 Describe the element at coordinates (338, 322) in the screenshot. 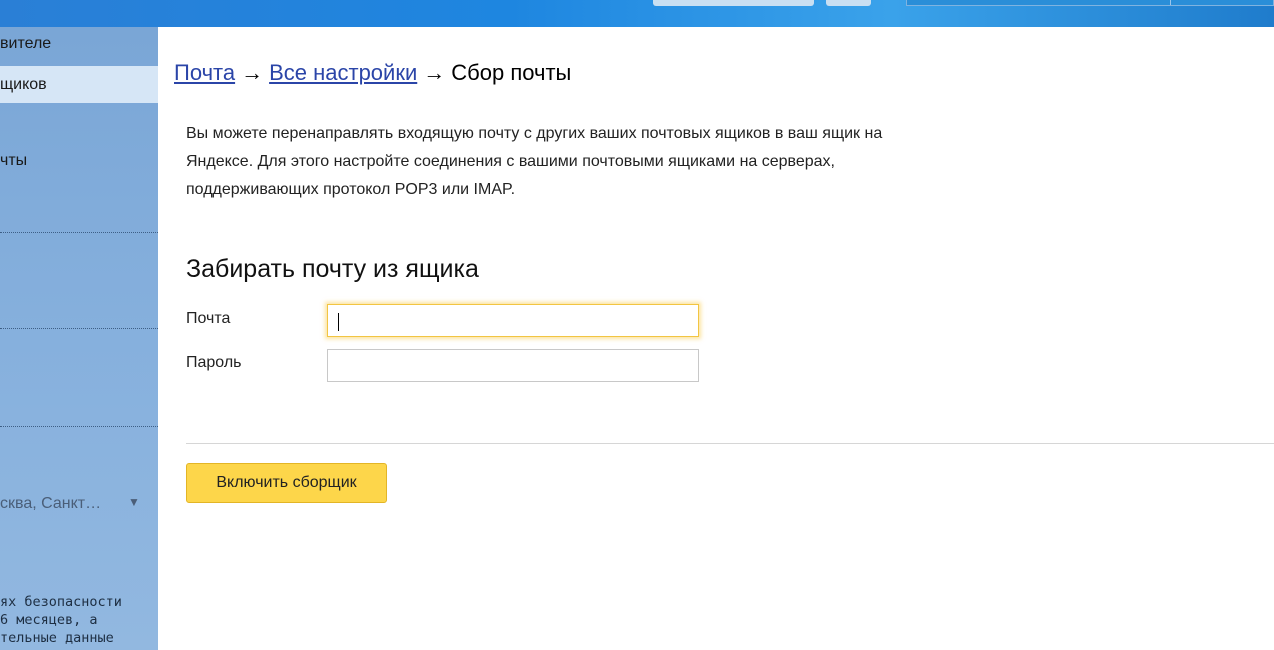

I see `text-caret` at that location.